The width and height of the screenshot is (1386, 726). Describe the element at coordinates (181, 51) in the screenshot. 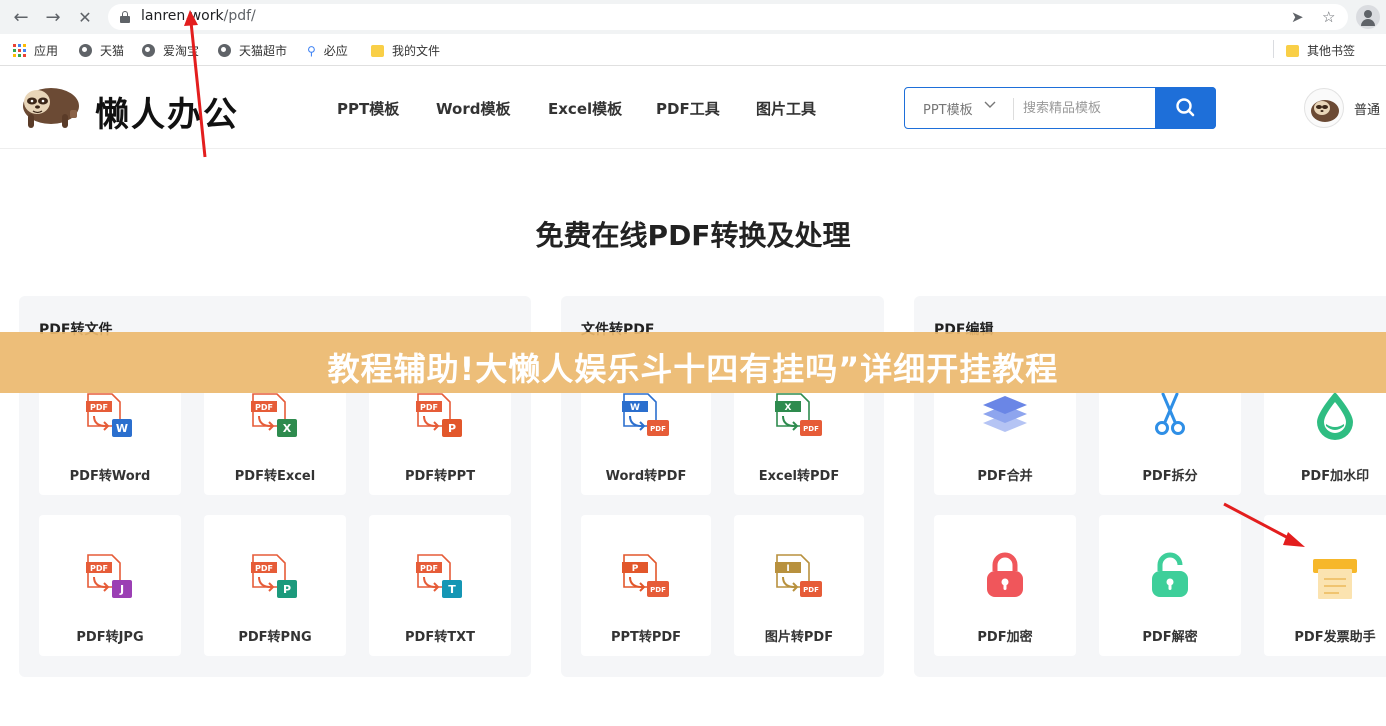

I see `bookmark-label: 爱淘宝` at that location.